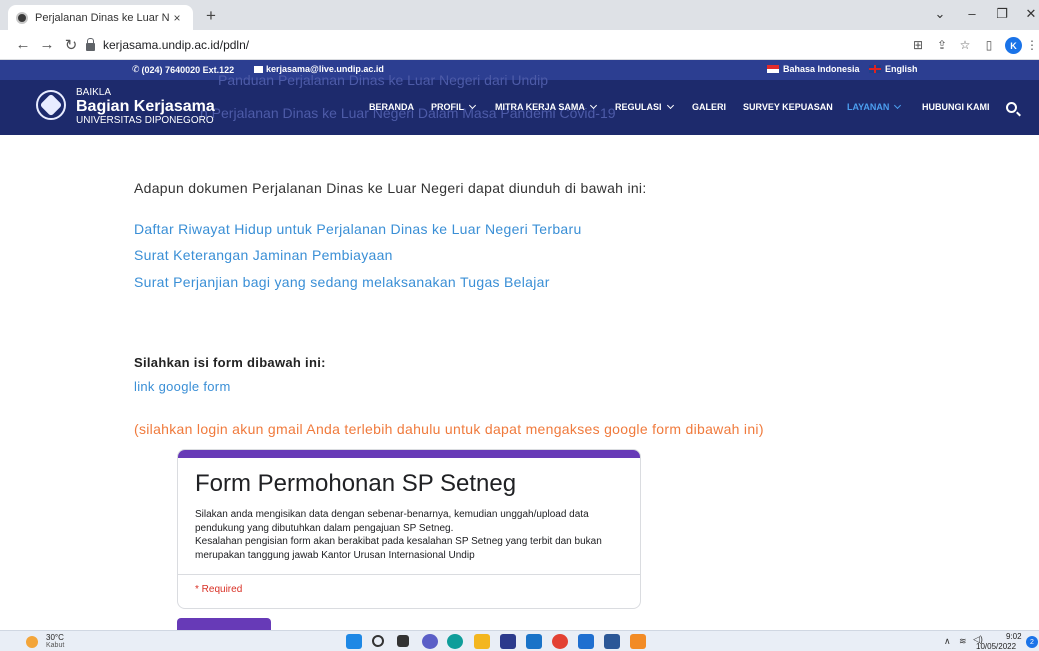 The width and height of the screenshot is (1039, 651). Describe the element at coordinates (211, 16) in the screenshot. I see `new-tab-button: +` at that location.